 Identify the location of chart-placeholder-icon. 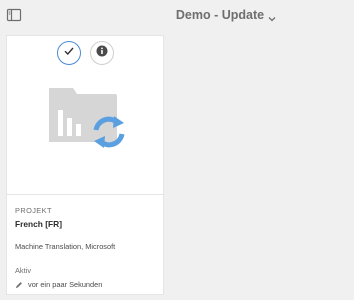
(87, 120).